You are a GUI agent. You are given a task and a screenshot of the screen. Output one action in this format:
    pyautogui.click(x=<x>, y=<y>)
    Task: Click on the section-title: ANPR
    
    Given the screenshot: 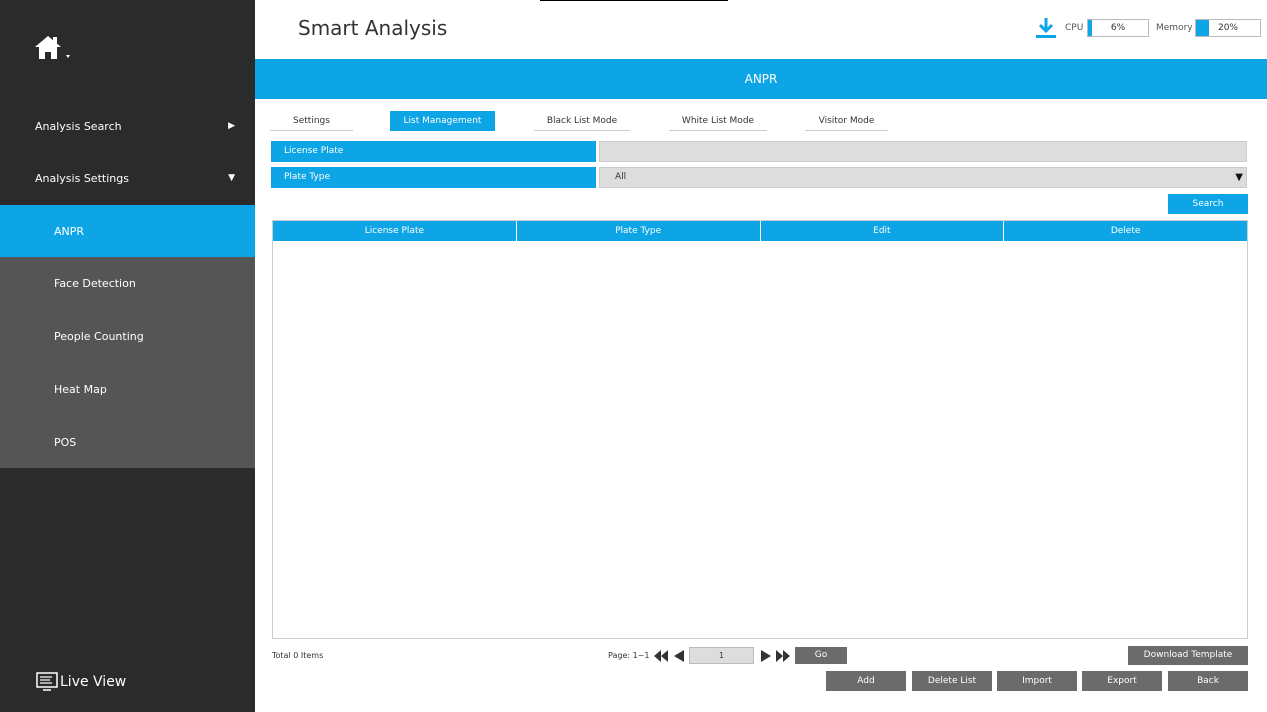 What is the action you would take?
    pyautogui.click(x=761, y=79)
    